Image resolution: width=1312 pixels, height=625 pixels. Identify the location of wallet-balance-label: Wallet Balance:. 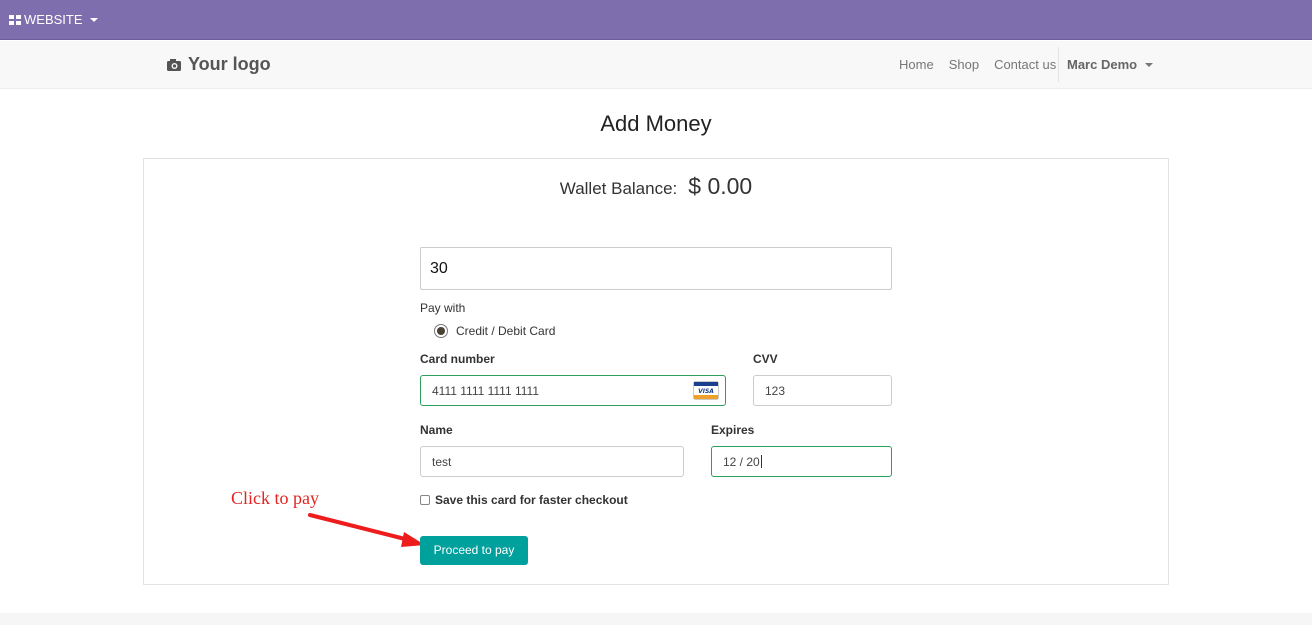
(618, 188).